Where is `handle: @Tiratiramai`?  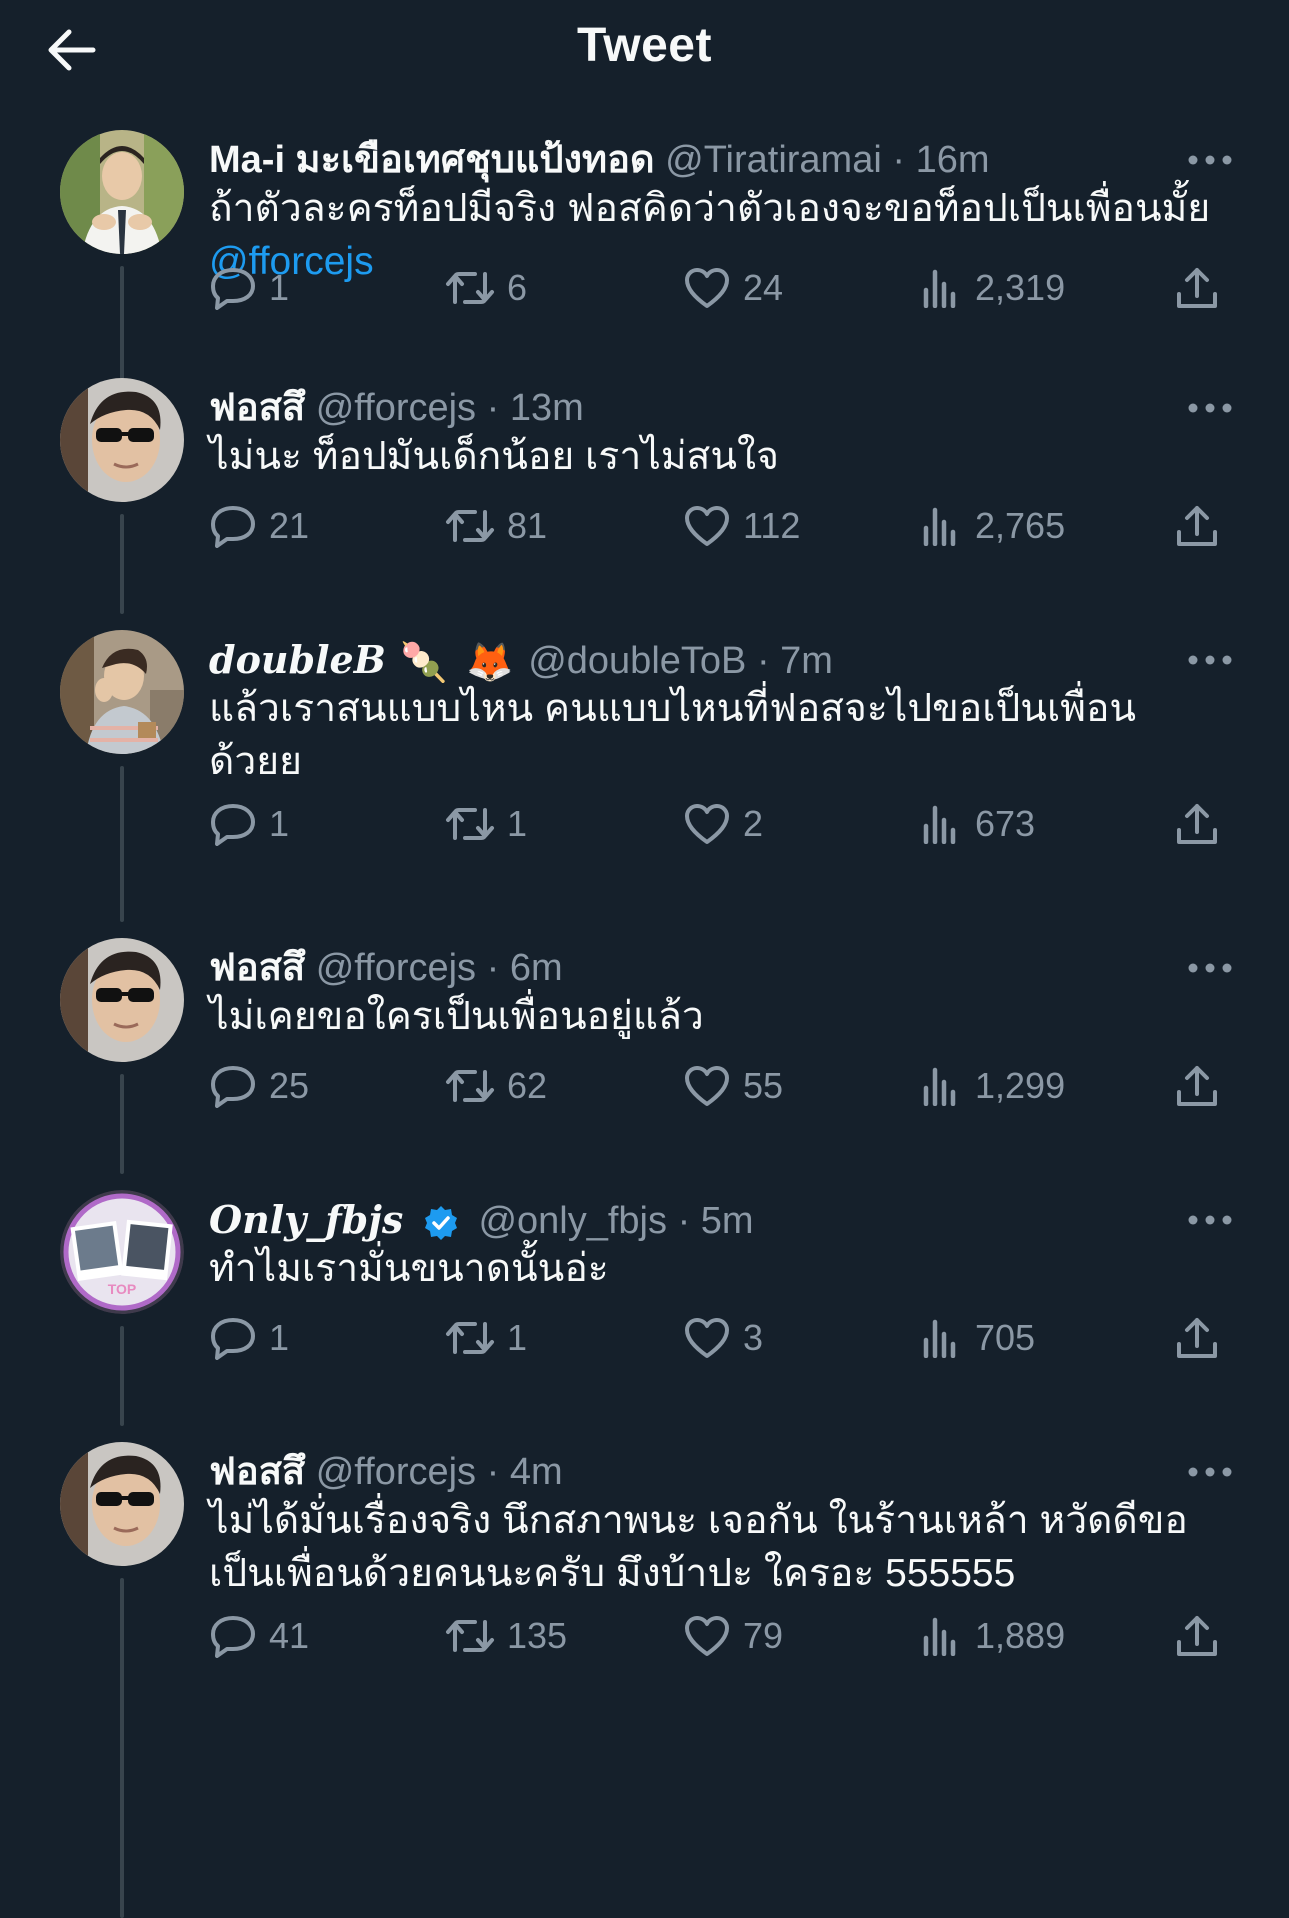 handle: @Tiratiramai is located at coordinates (773, 160).